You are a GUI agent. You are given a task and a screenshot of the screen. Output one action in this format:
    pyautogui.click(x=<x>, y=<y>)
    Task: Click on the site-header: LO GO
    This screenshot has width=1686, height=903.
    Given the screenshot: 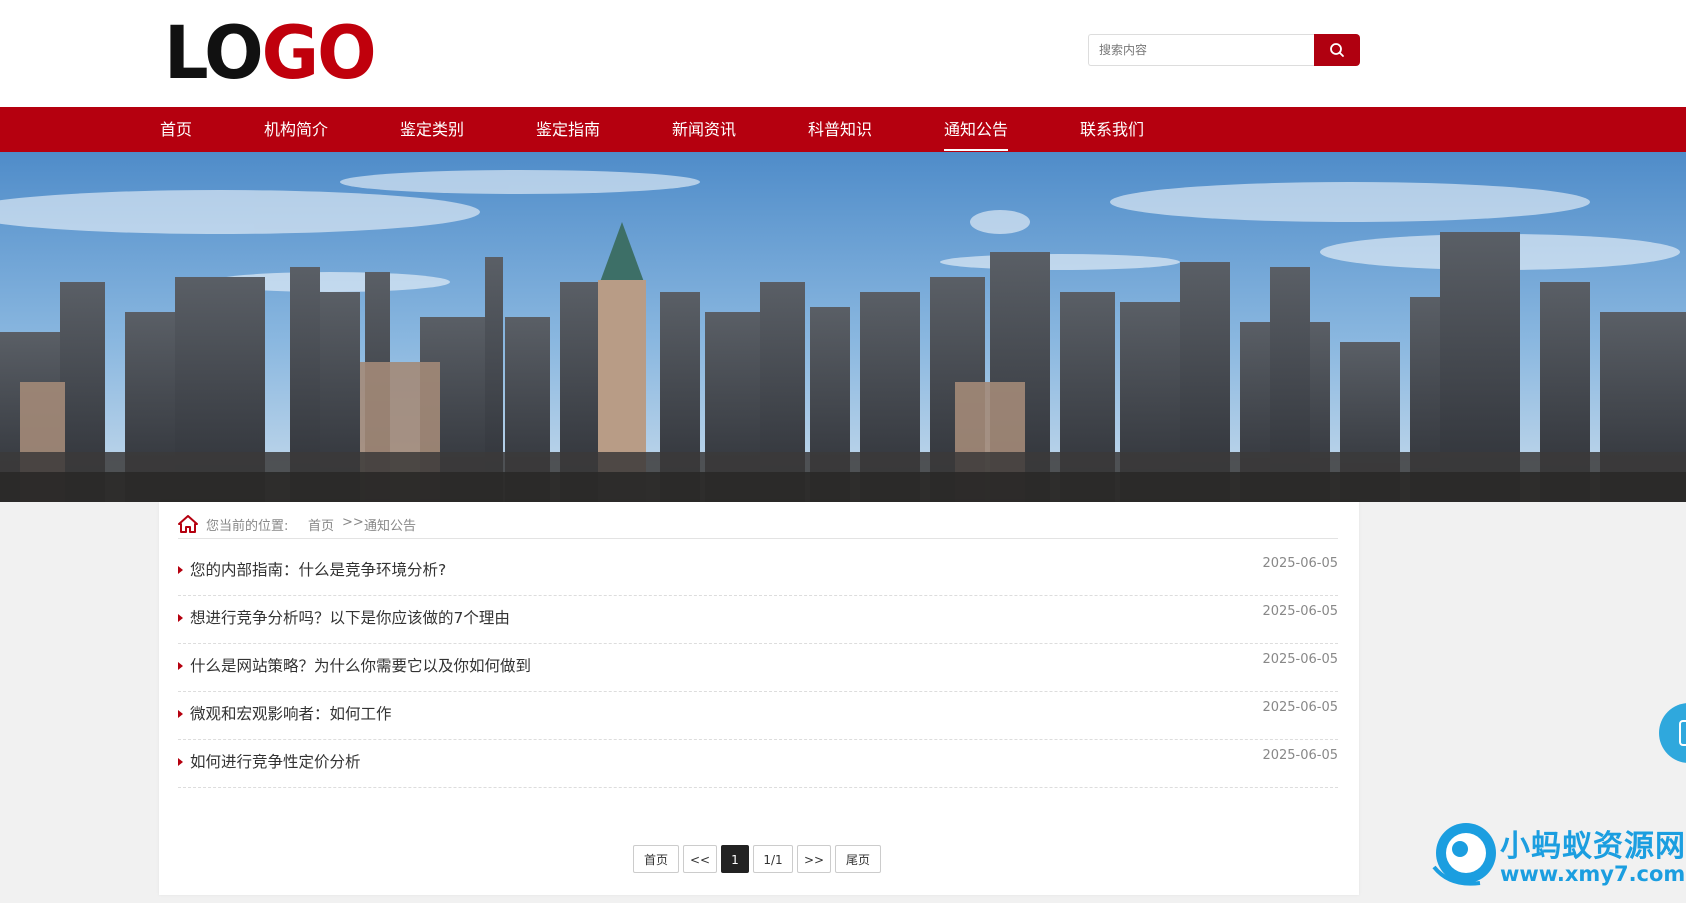 What is the action you would take?
    pyautogui.click(x=843, y=53)
    